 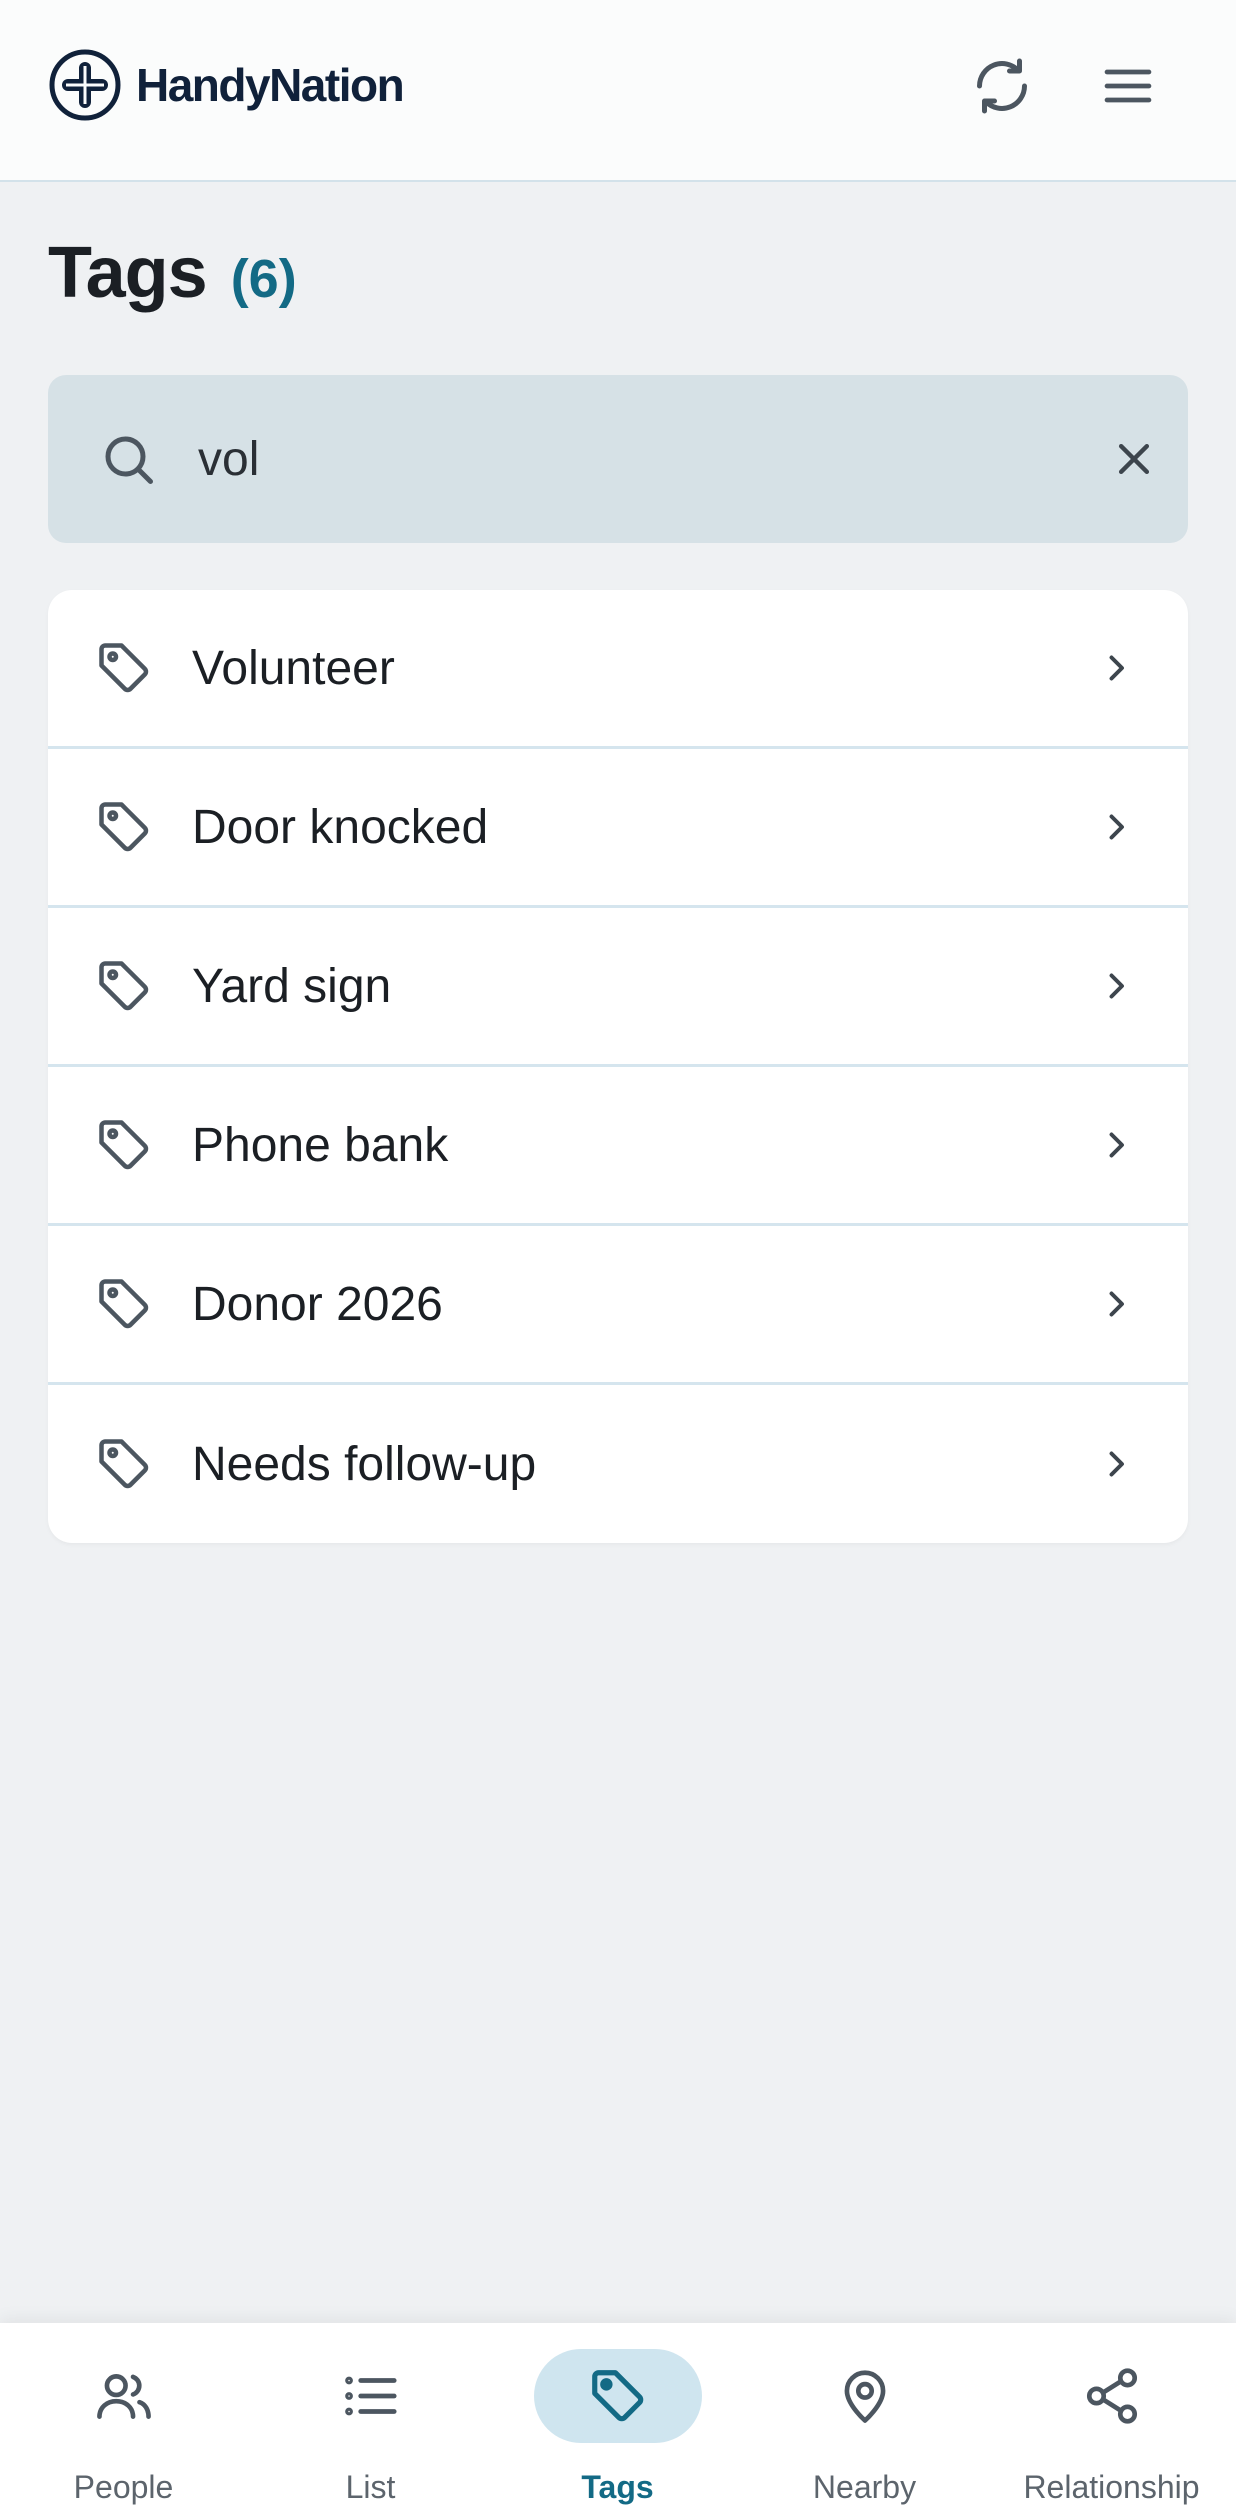 I want to click on clear-search-button, so click(x=1134, y=459).